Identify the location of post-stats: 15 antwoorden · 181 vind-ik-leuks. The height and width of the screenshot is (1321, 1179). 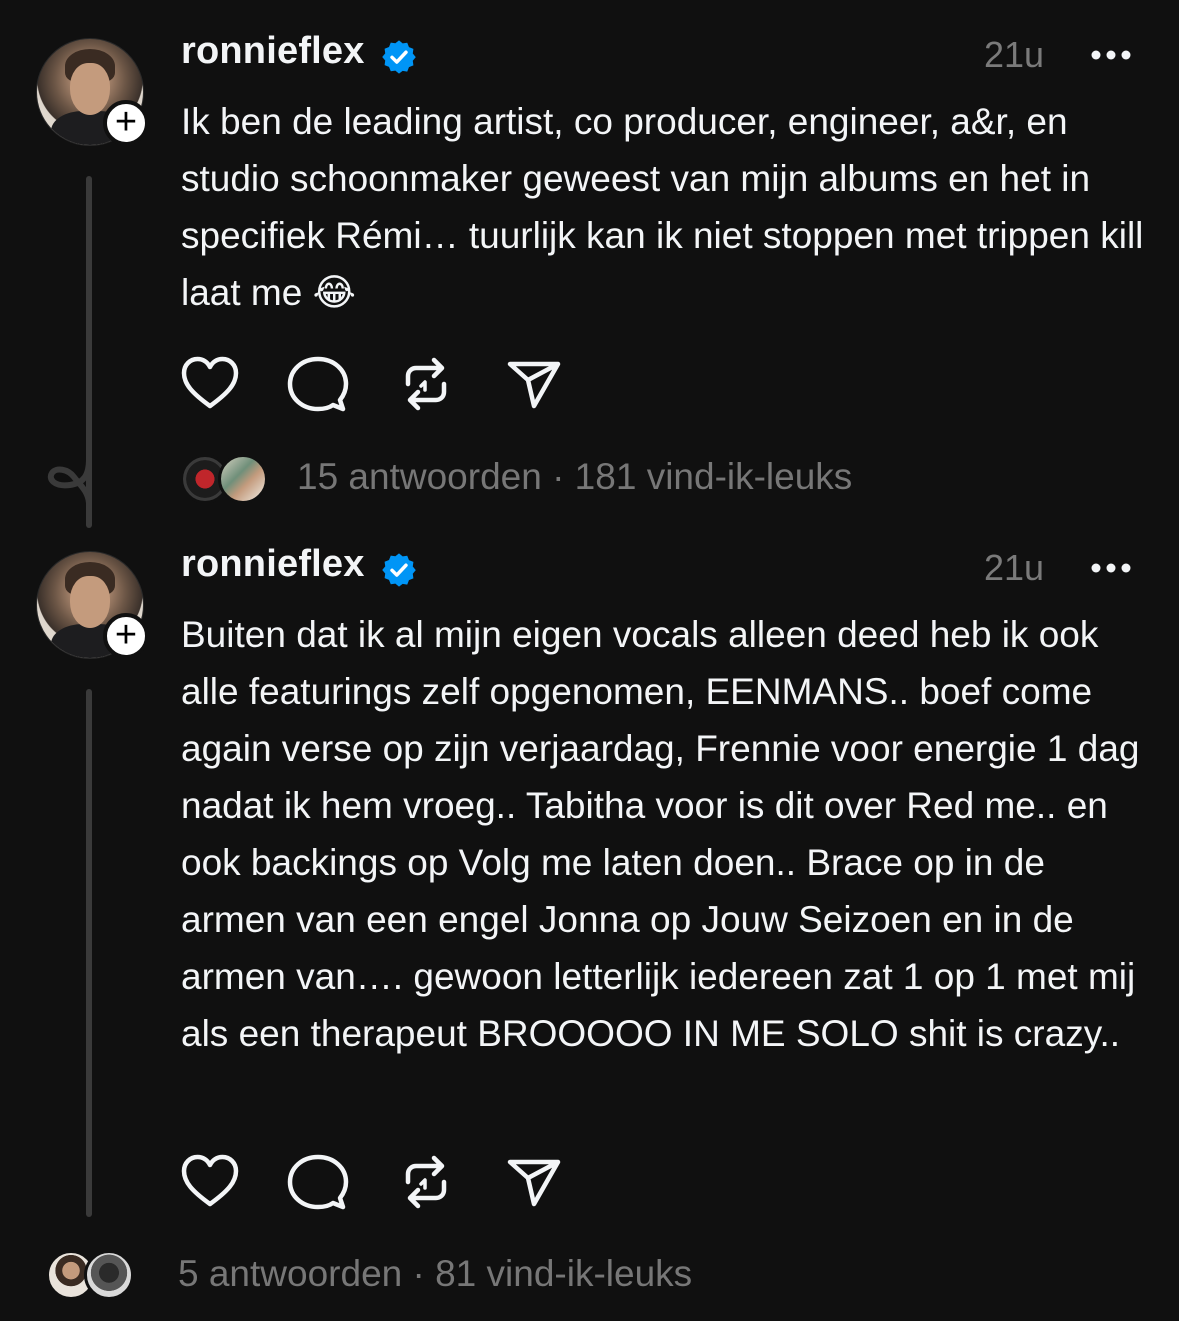
(574, 477).